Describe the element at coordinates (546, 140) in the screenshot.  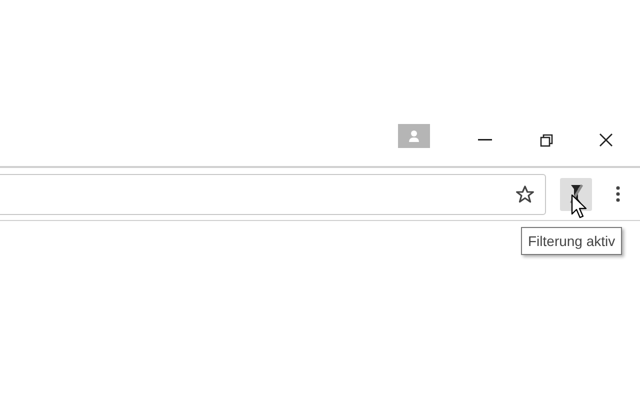
I see `restore-icon` at that location.